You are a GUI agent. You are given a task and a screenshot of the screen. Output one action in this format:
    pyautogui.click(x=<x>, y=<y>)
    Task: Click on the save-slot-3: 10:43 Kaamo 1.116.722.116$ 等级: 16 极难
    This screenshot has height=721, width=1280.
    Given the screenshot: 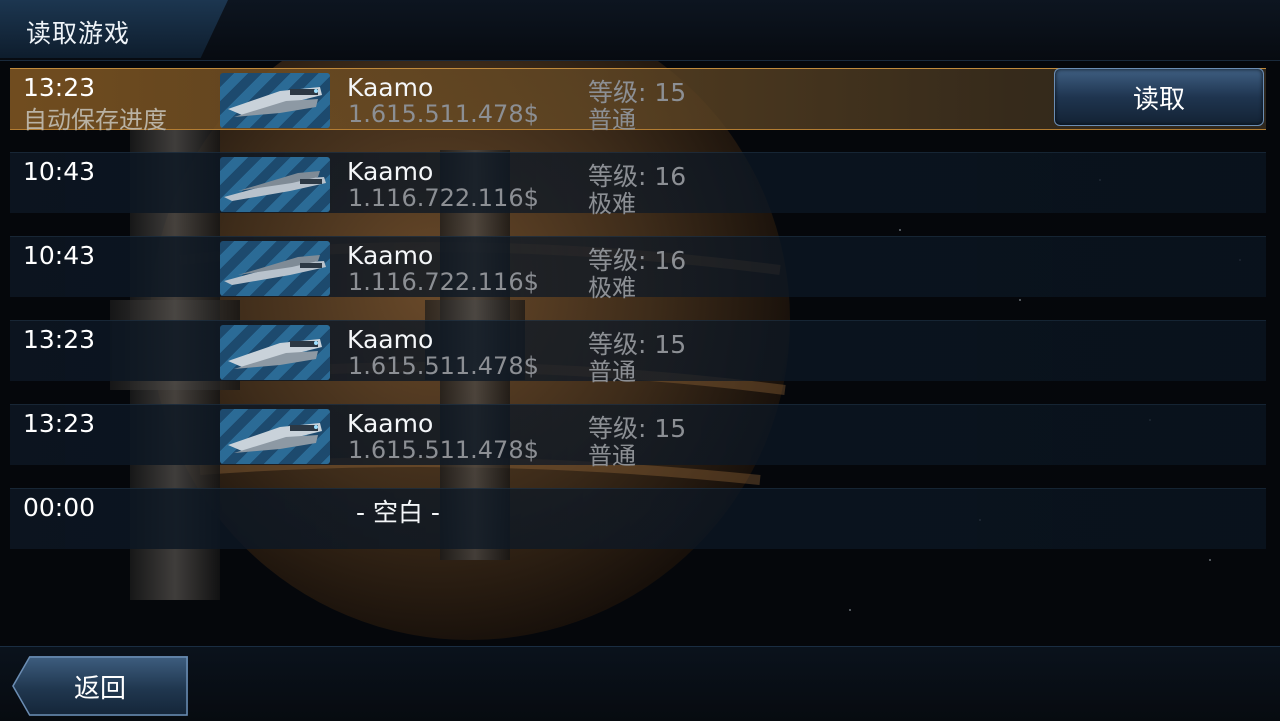 What is the action you would take?
    pyautogui.click(x=638, y=269)
    